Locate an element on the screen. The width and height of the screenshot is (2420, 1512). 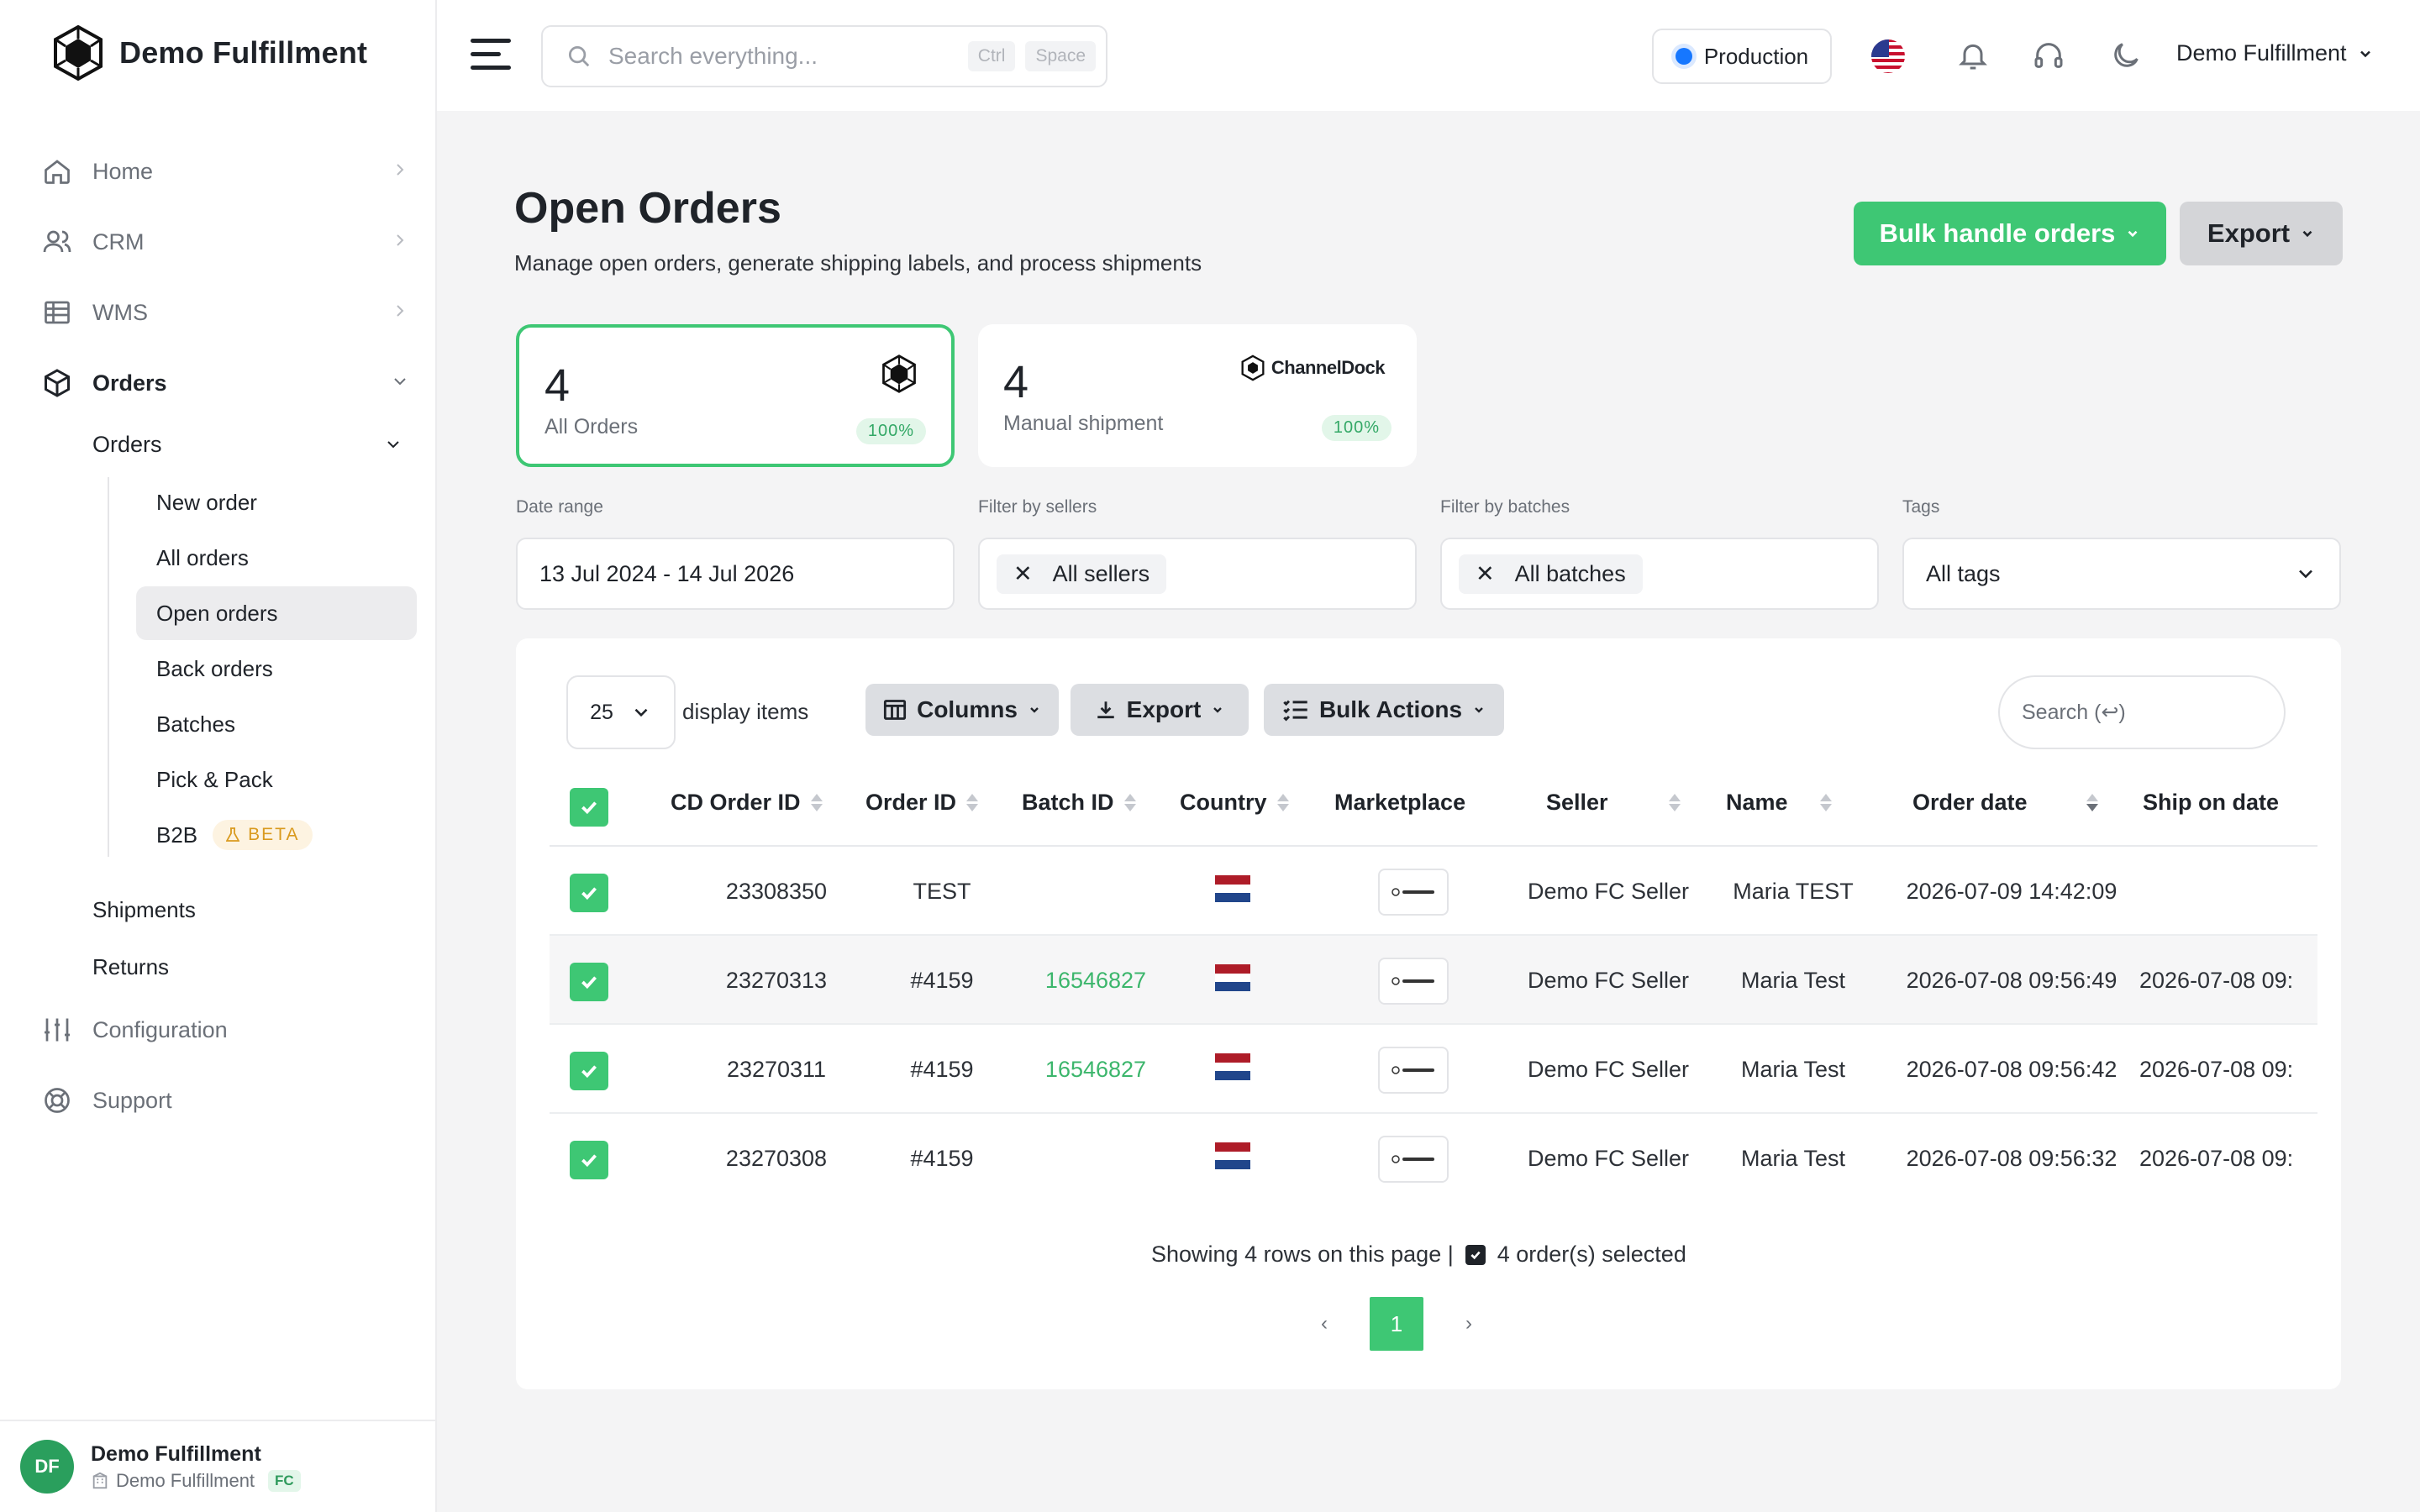
page-size-select: 25 is located at coordinates (621, 712).